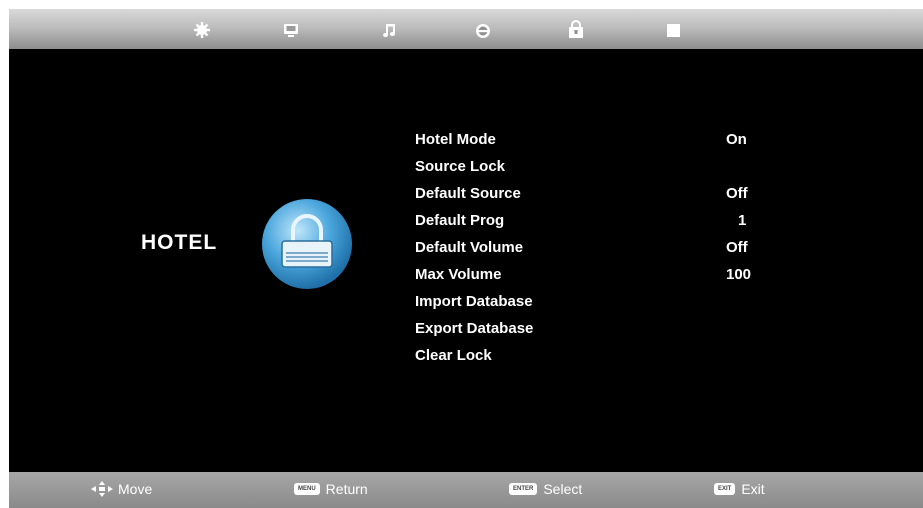 The width and height of the screenshot is (923, 508). Describe the element at coordinates (595, 195) in the screenshot. I see `menu-row-default-source: Default Source Off` at that location.